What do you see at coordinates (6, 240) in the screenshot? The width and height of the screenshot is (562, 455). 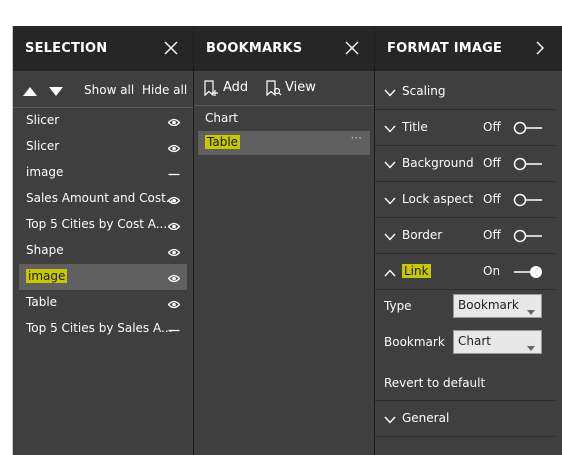 I see `report-canvas-edge` at bounding box center [6, 240].